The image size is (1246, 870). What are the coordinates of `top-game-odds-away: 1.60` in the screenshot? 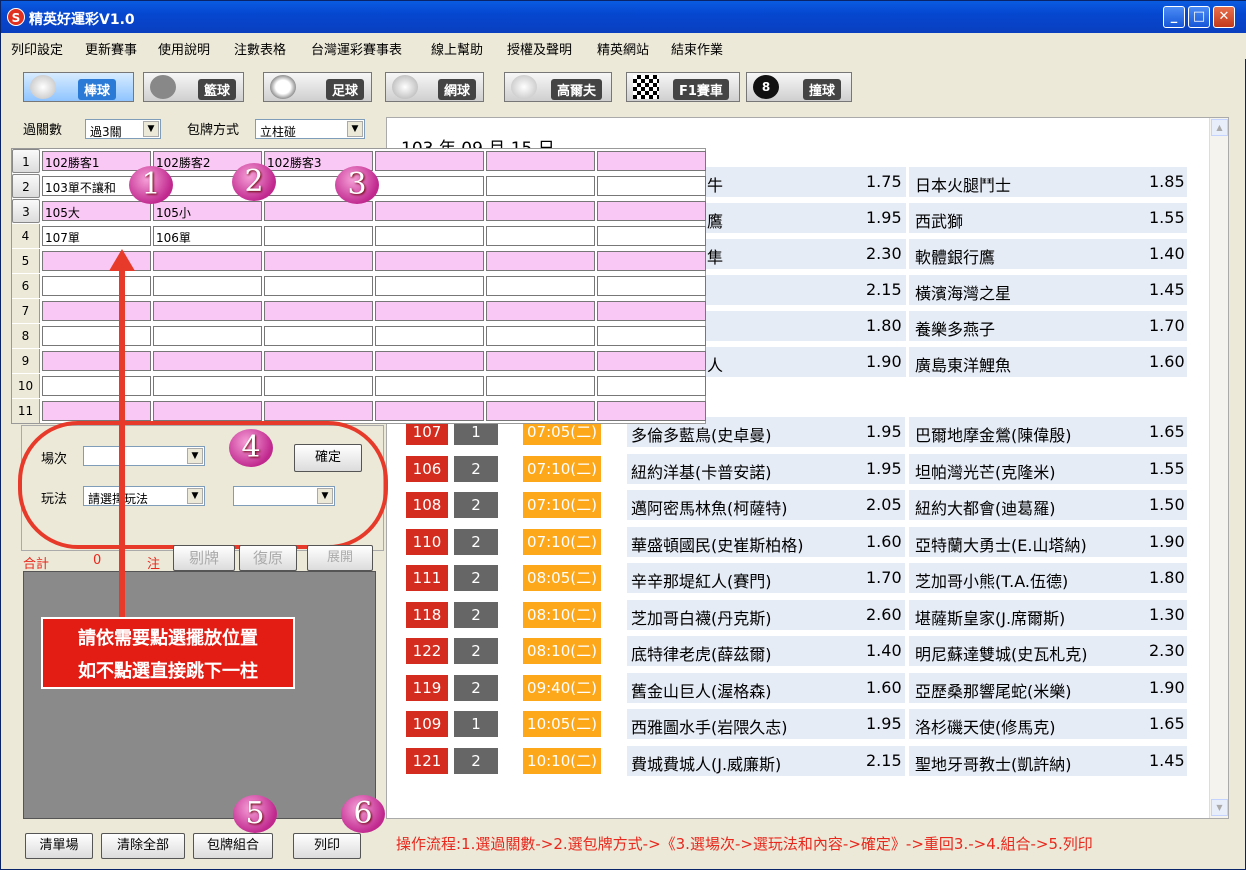 It's located at (1167, 361).